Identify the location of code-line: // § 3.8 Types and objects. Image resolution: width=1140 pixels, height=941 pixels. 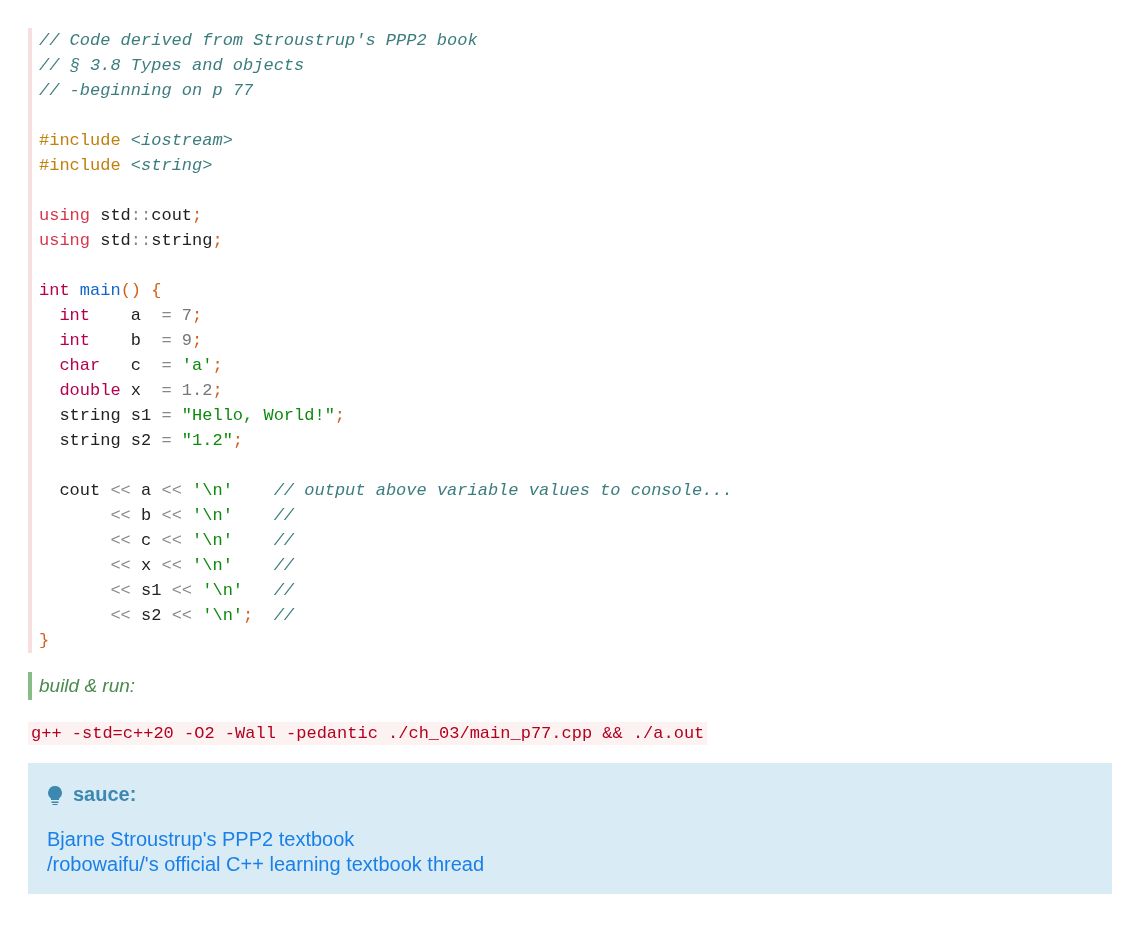
(172, 66).